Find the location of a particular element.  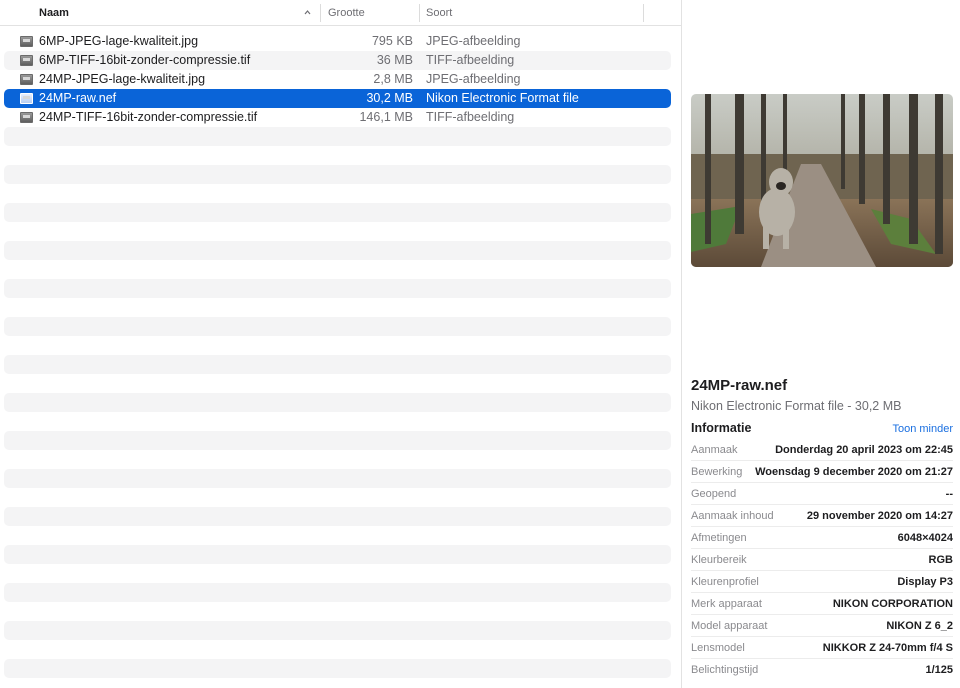

file-name: 24MP-raw.nef is located at coordinates (78, 98).